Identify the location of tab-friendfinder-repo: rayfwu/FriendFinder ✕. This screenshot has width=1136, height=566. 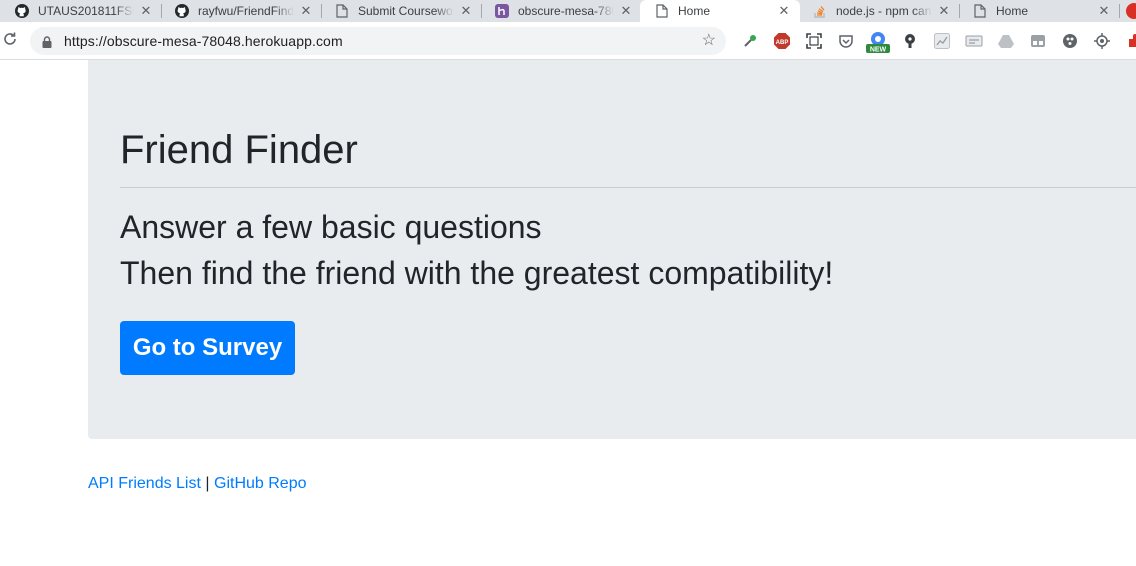
(244, 11).